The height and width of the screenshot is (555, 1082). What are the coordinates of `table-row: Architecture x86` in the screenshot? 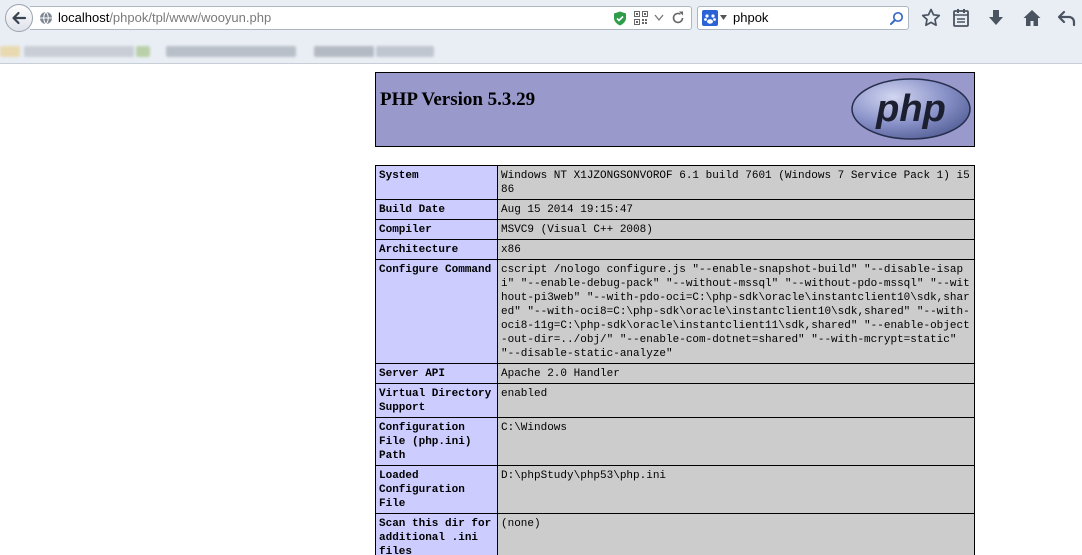 It's located at (675, 249).